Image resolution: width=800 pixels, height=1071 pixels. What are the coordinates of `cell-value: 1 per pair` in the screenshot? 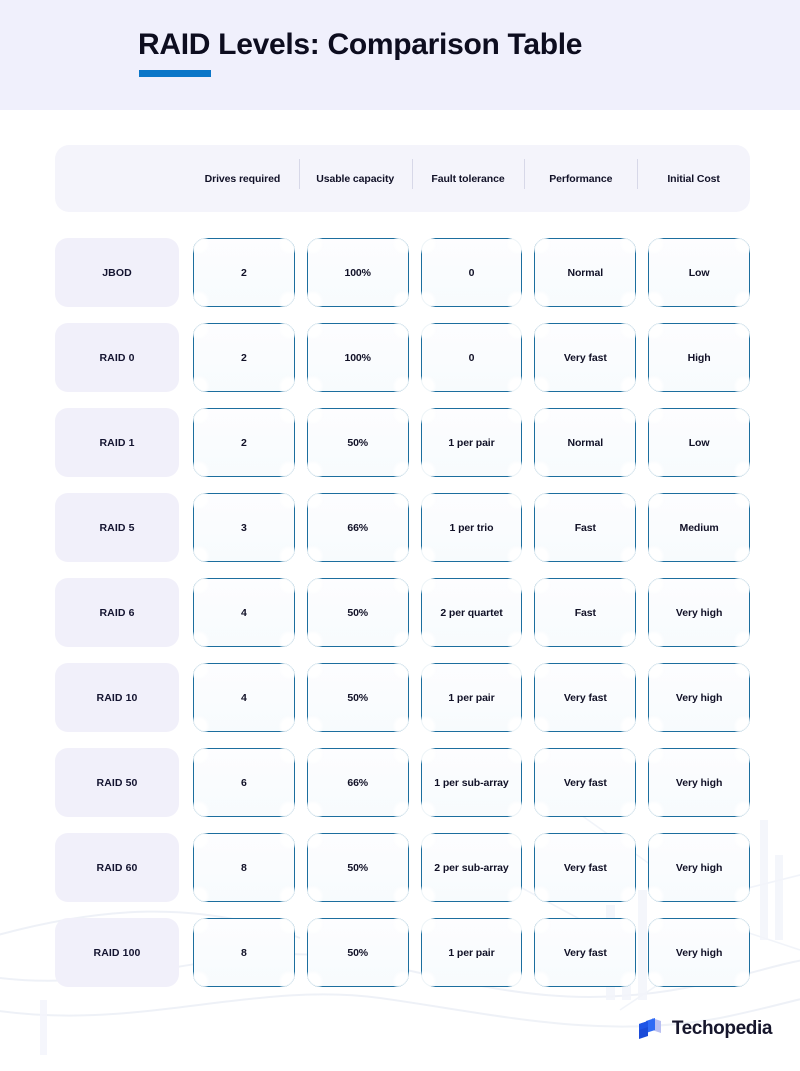 It's located at (471, 697).